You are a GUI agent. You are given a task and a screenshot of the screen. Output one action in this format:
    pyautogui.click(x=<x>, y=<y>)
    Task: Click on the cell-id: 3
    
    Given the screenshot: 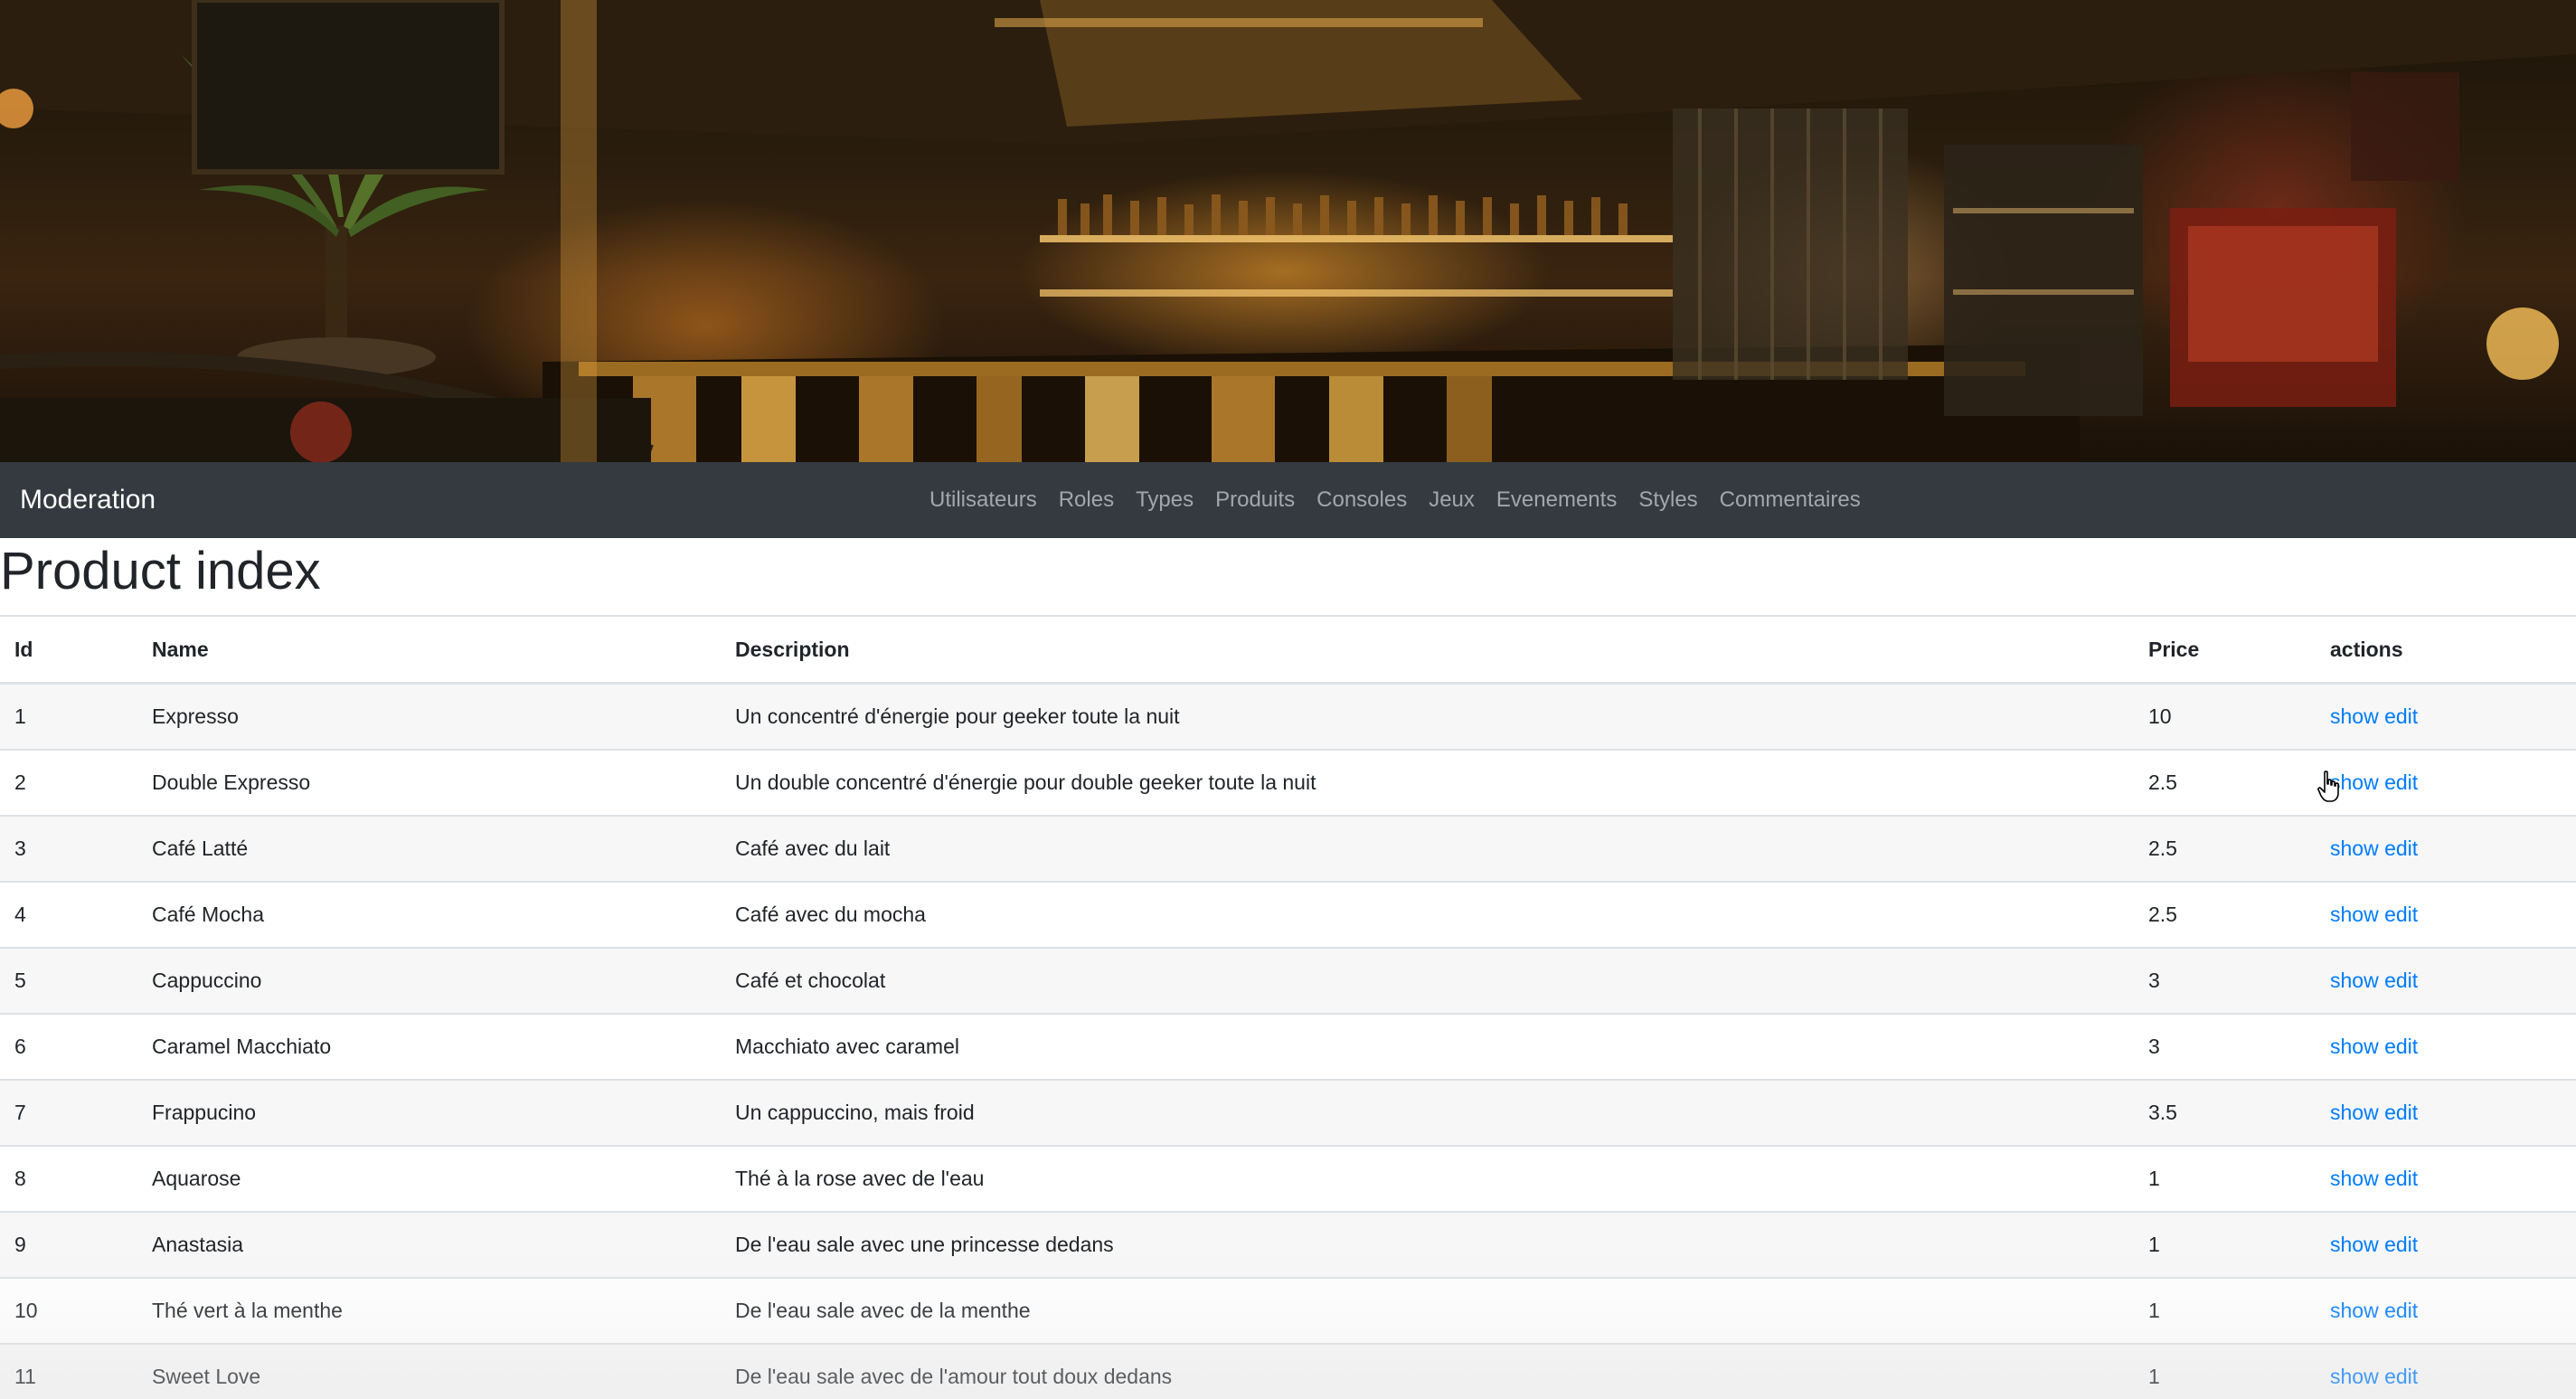 What is the action you would take?
    pyautogui.click(x=76, y=848)
    